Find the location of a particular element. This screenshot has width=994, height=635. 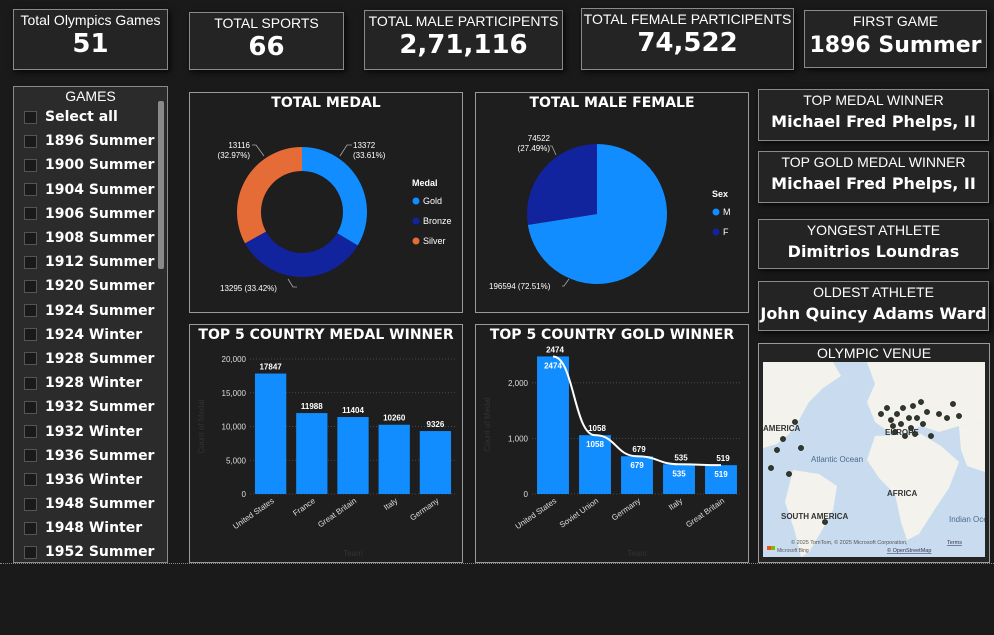

slicer-item: 1920 Summer is located at coordinates (89, 286).